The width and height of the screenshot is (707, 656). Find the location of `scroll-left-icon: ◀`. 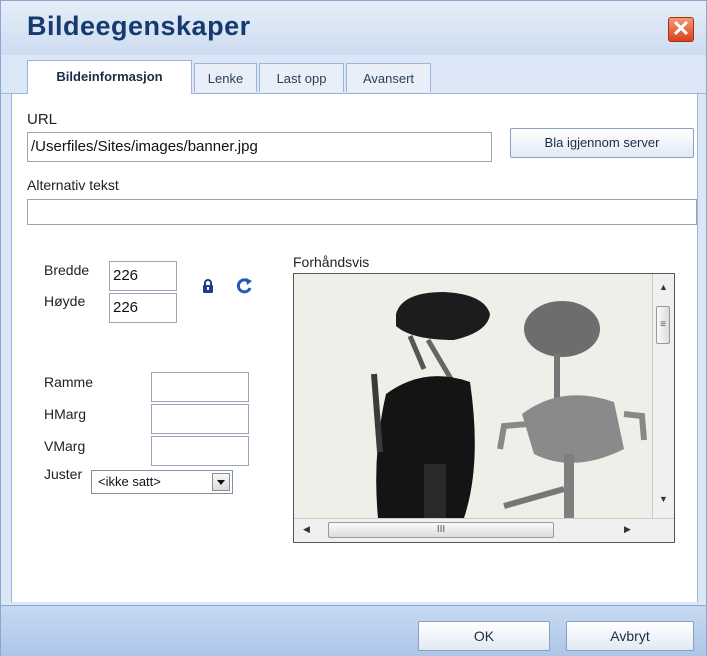

scroll-left-icon: ◀ is located at coordinates (306, 529).